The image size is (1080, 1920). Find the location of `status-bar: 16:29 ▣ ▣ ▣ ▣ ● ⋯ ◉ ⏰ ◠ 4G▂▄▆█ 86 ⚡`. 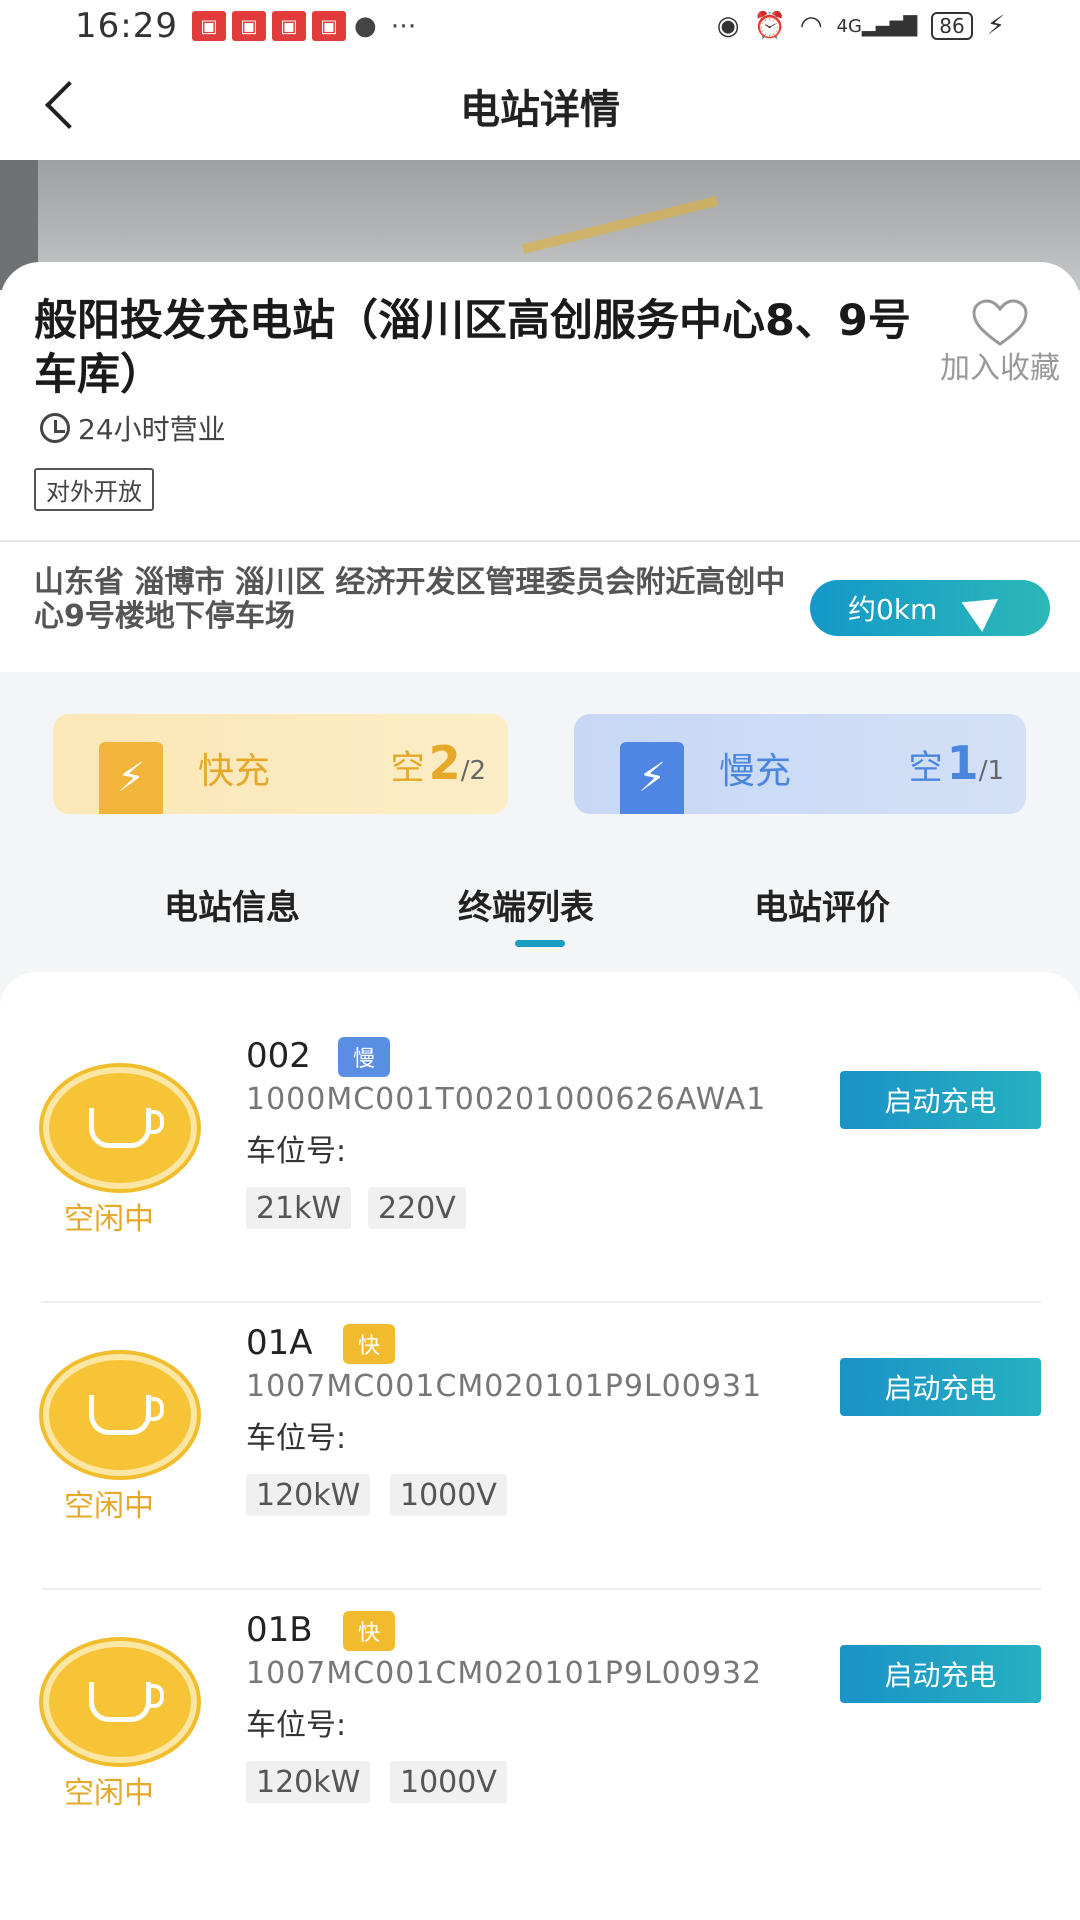

status-bar: 16:29 ▣ ▣ ▣ ▣ ● ⋯ ◉ ⏰ ◠ 4G▂▄▆█ 86 ⚡ is located at coordinates (540, 26).